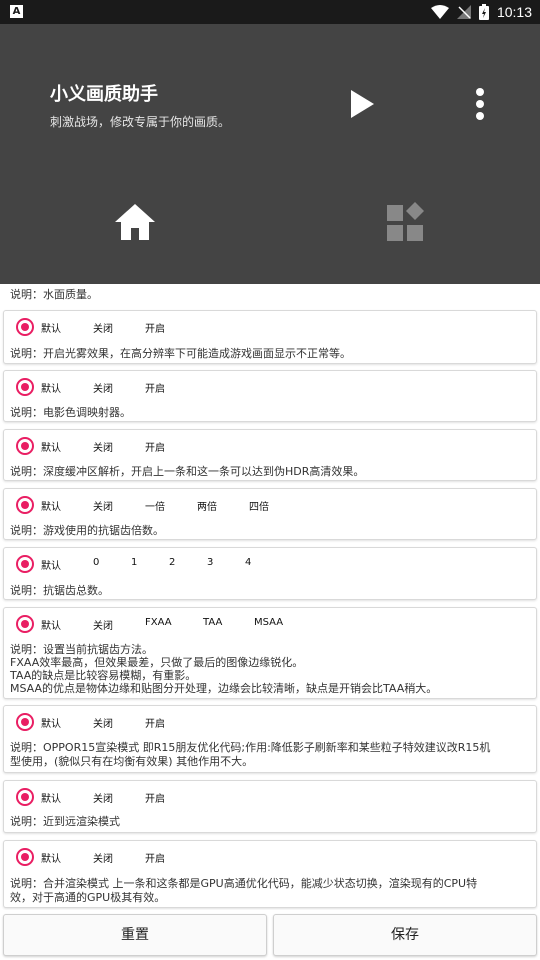 The image size is (540, 960). What do you see at coordinates (54, 294) in the screenshot?
I see `partial-card-description: 说明：水面质量。` at bounding box center [54, 294].